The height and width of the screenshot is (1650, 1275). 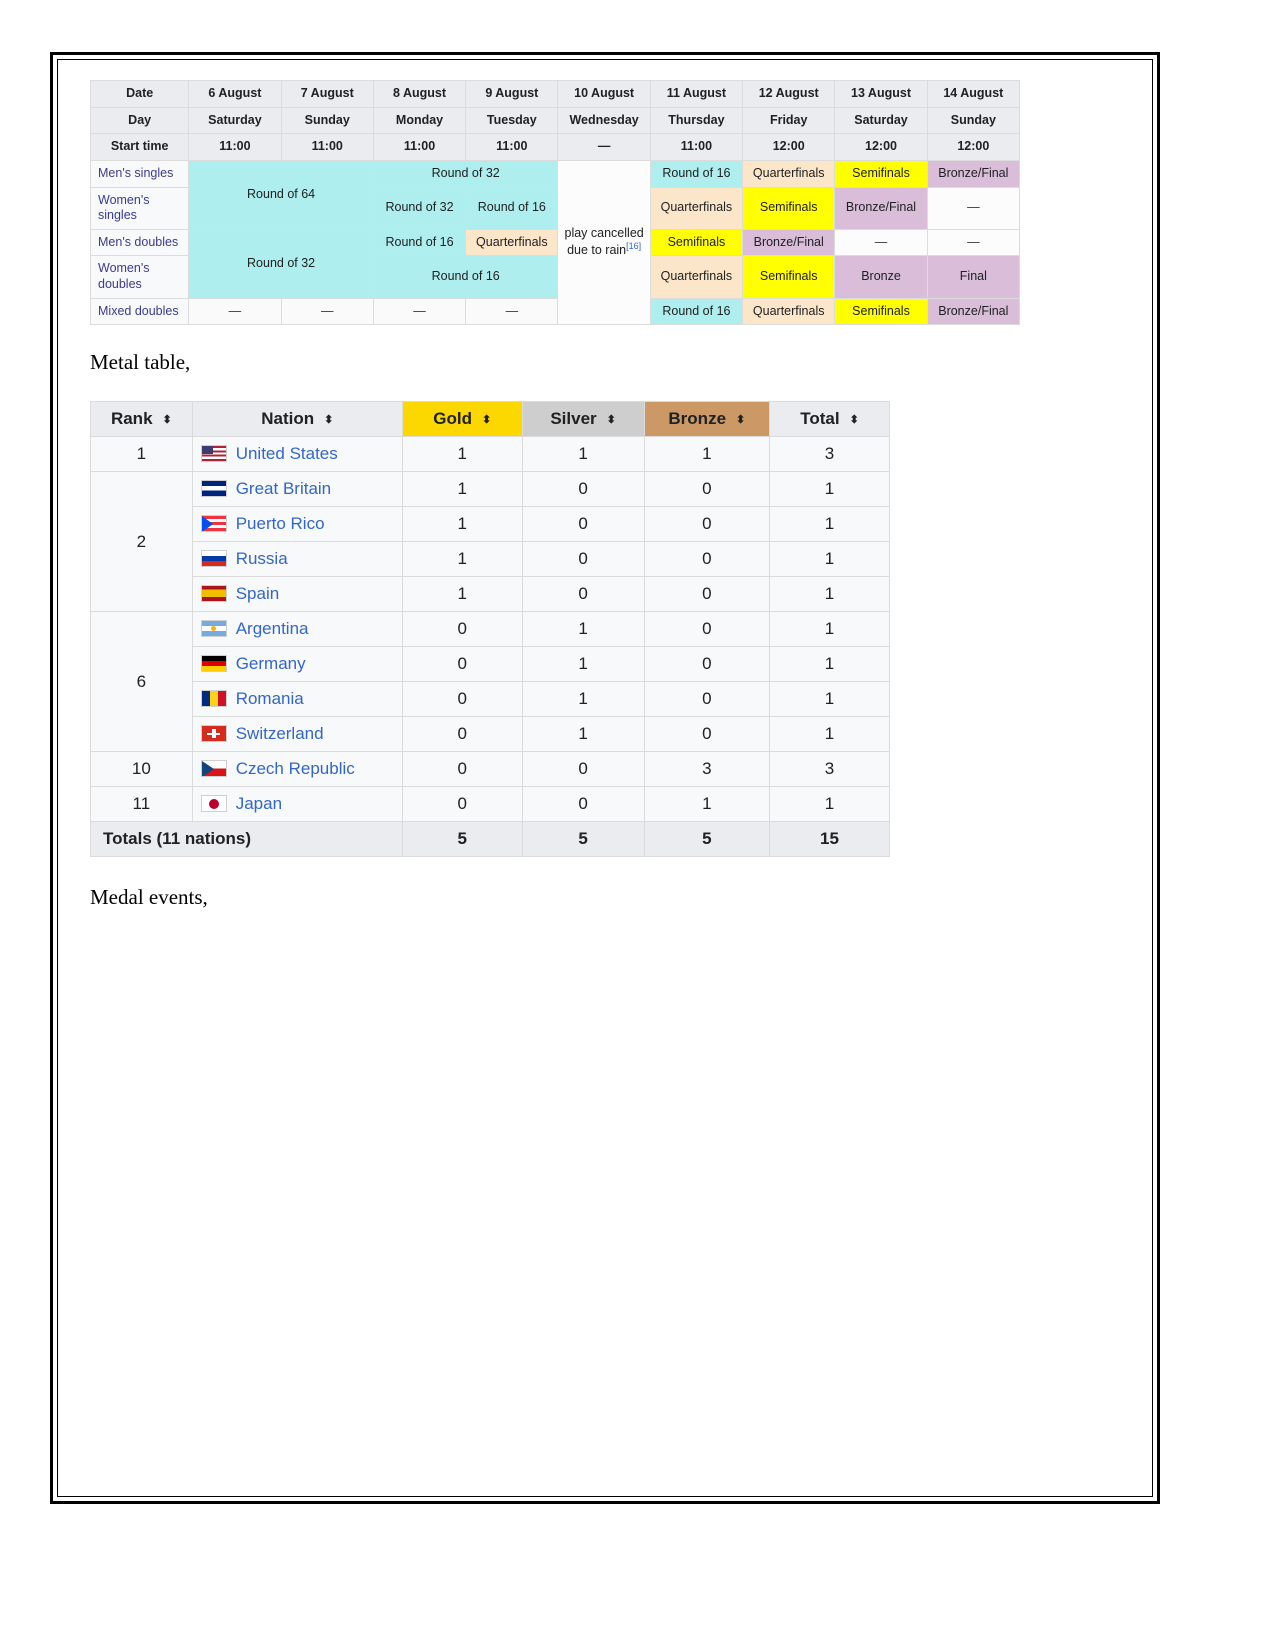 I want to click on medal-header-gold: Gold ⬍, so click(x=462, y=419).